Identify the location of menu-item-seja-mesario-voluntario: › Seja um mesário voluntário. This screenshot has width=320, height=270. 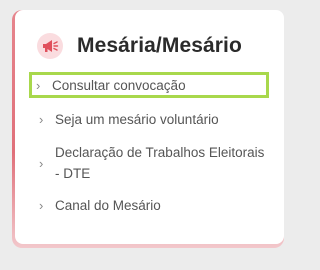
(149, 119).